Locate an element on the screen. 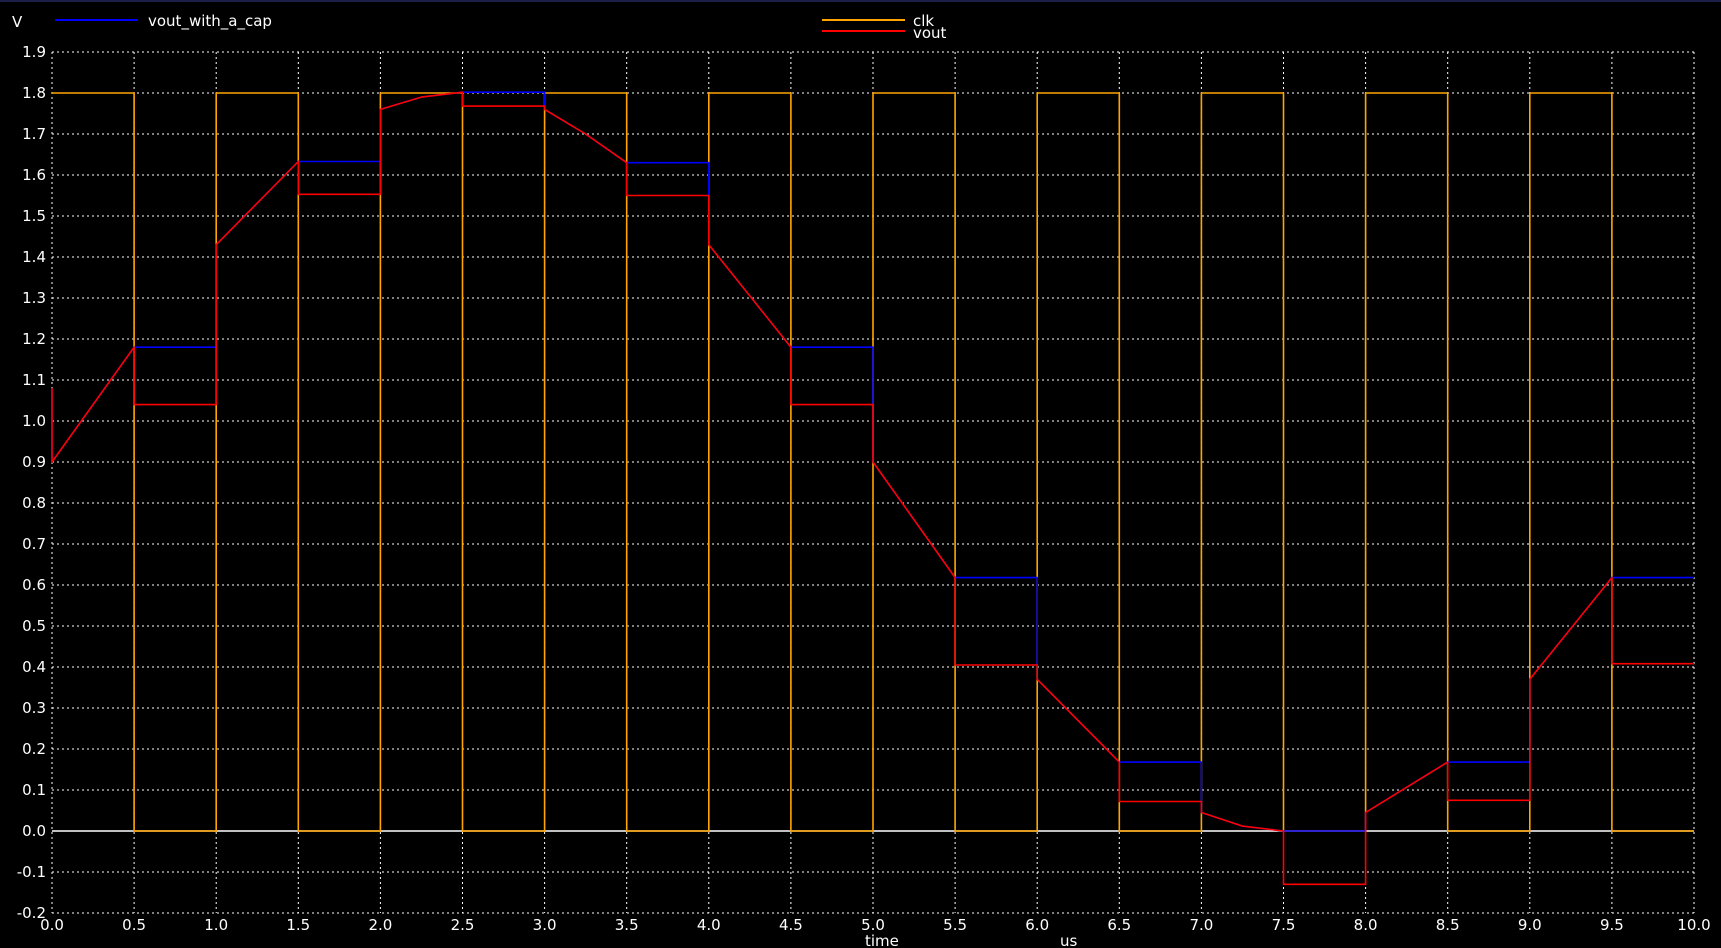 The image size is (1721, 948). y-tick-label: 1.0 is located at coordinates (34, 421).